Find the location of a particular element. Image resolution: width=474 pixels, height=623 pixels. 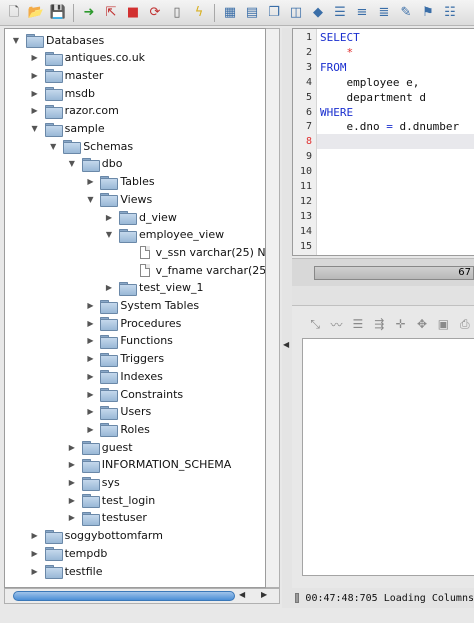

tree-node: ▶ System Tables is located at coordinates (142, 306).